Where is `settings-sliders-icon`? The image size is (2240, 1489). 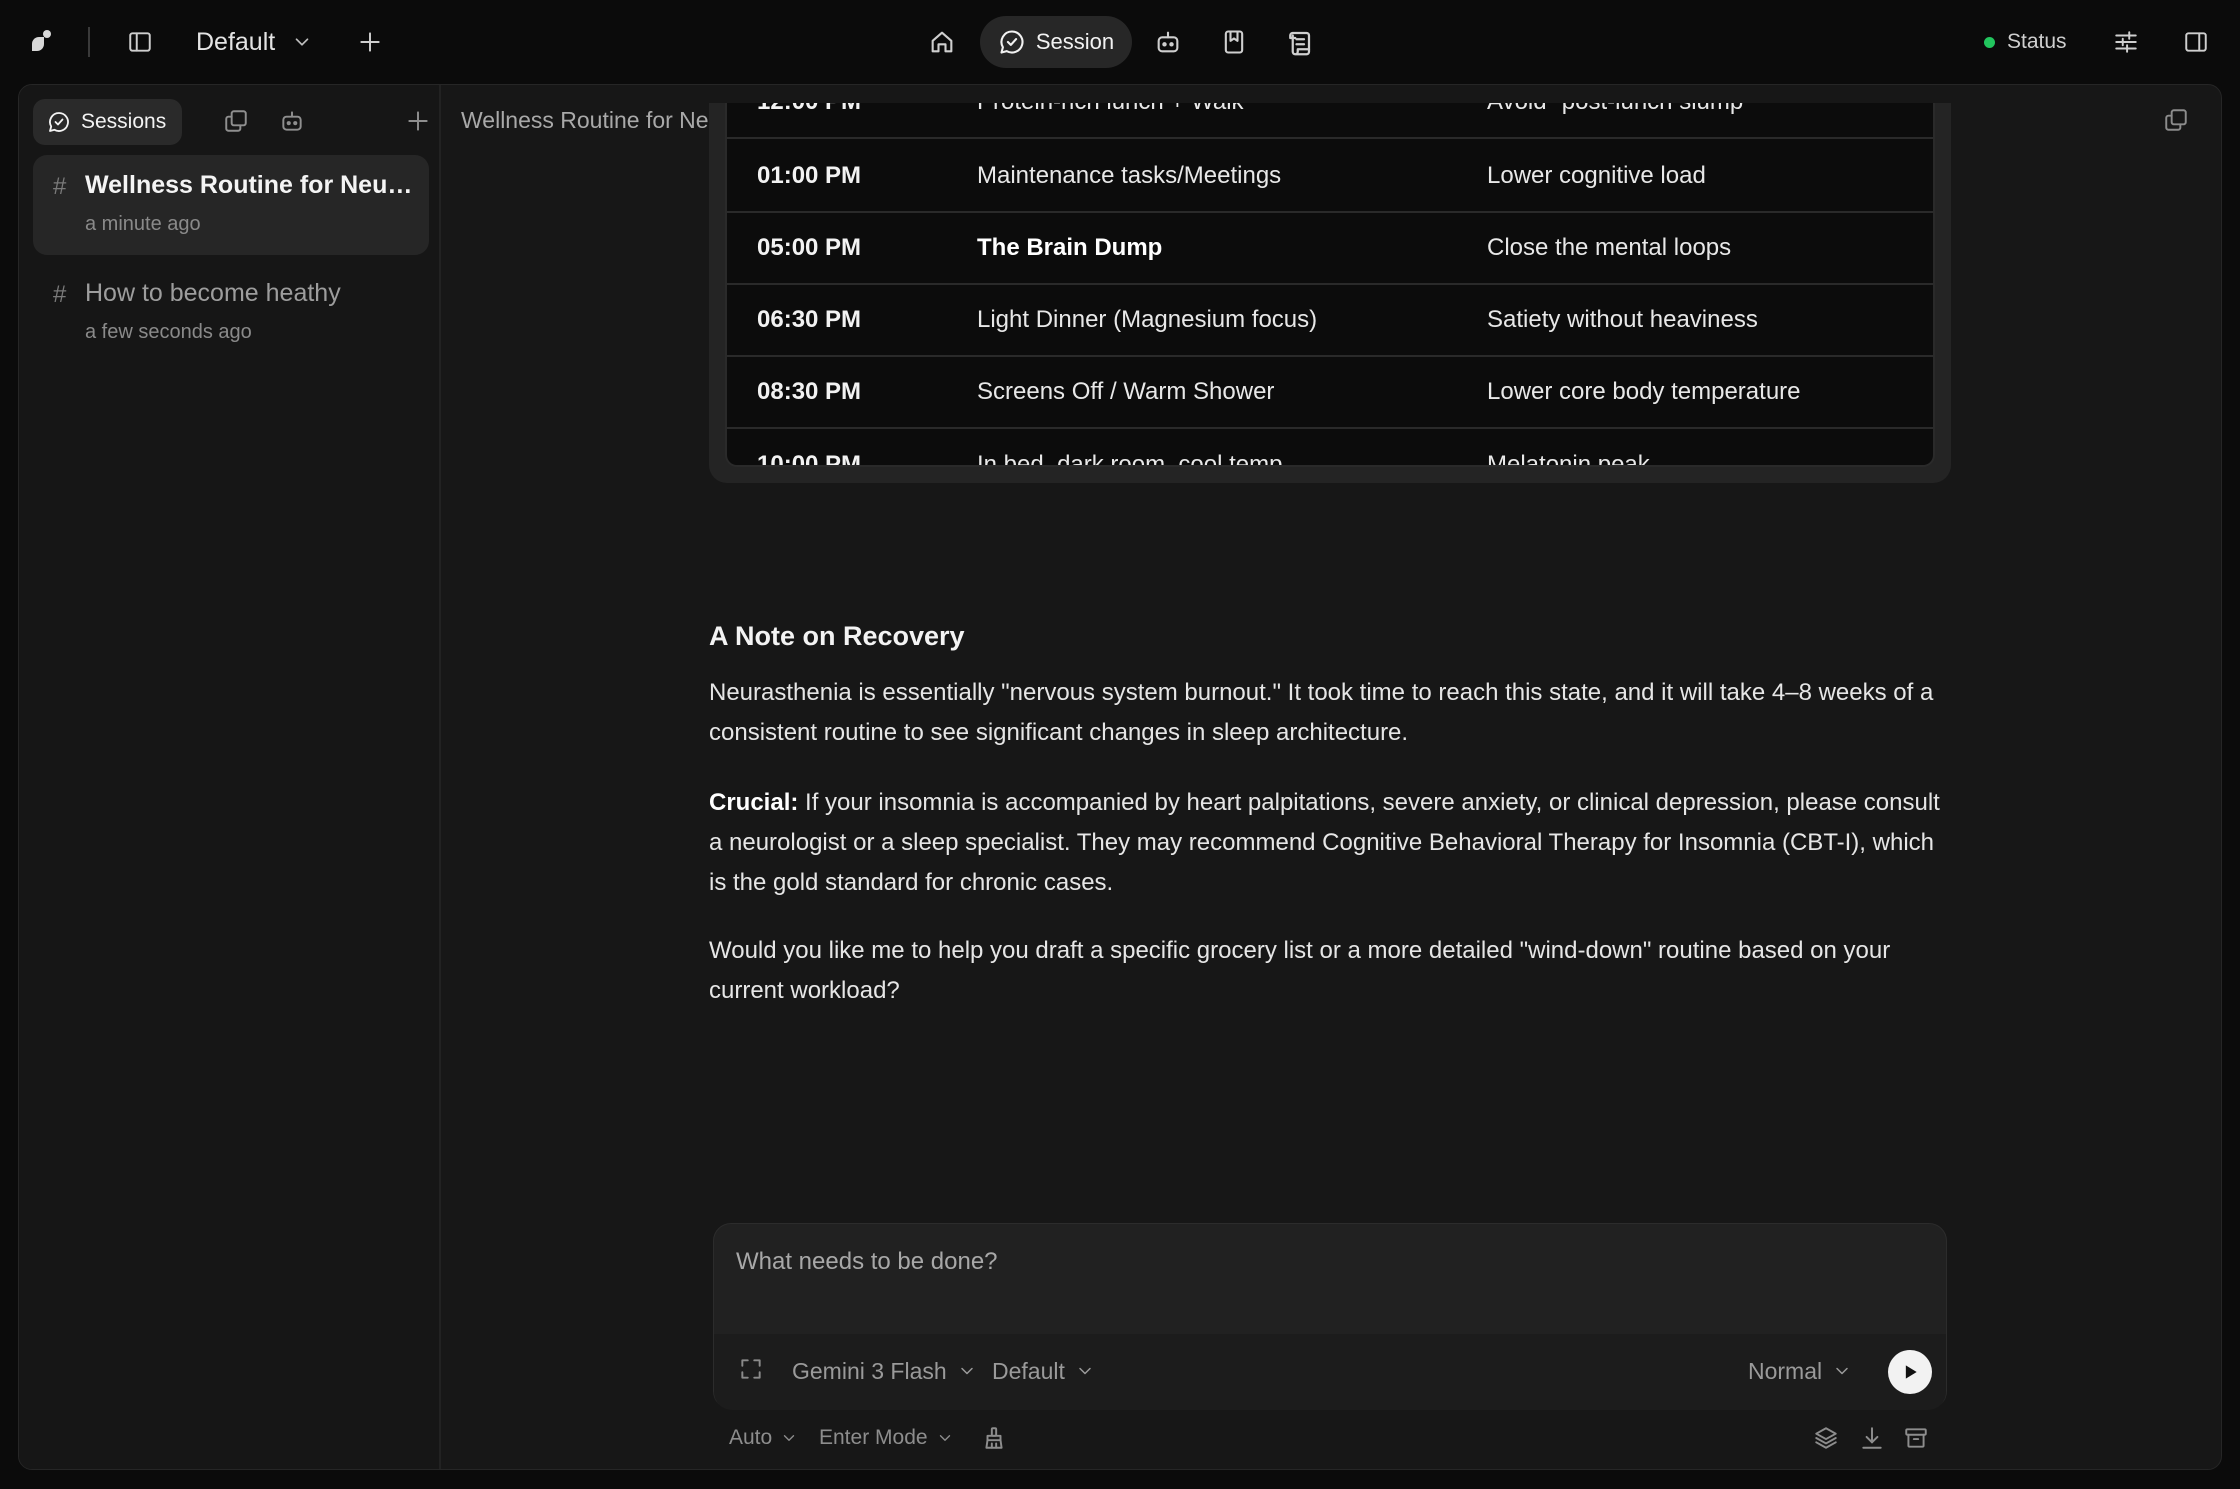 settings-sliders-icon is located at coordinates (2126, 42).